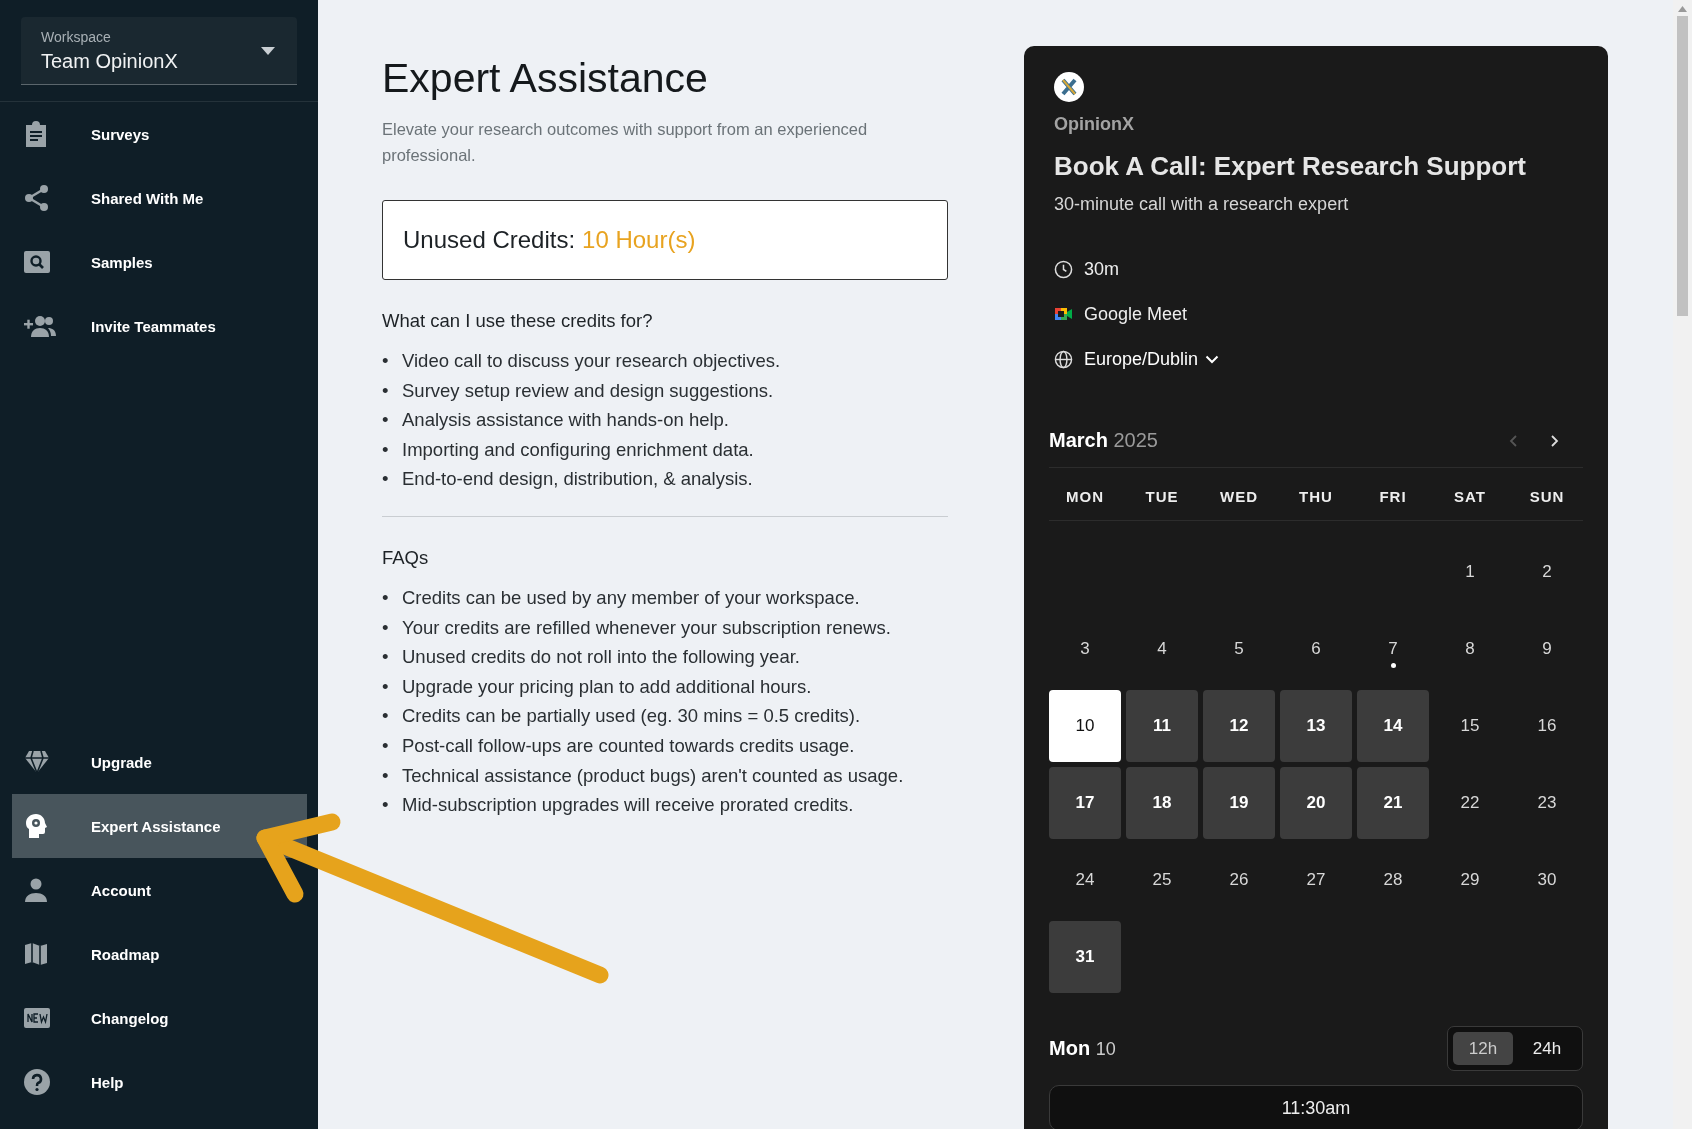 The image size is (1692, 1129). What do you see at coordinates (1682, 9) in the screenshot?
I see `scroll-up-arrow-icon` at bounding box center [1682, 9].